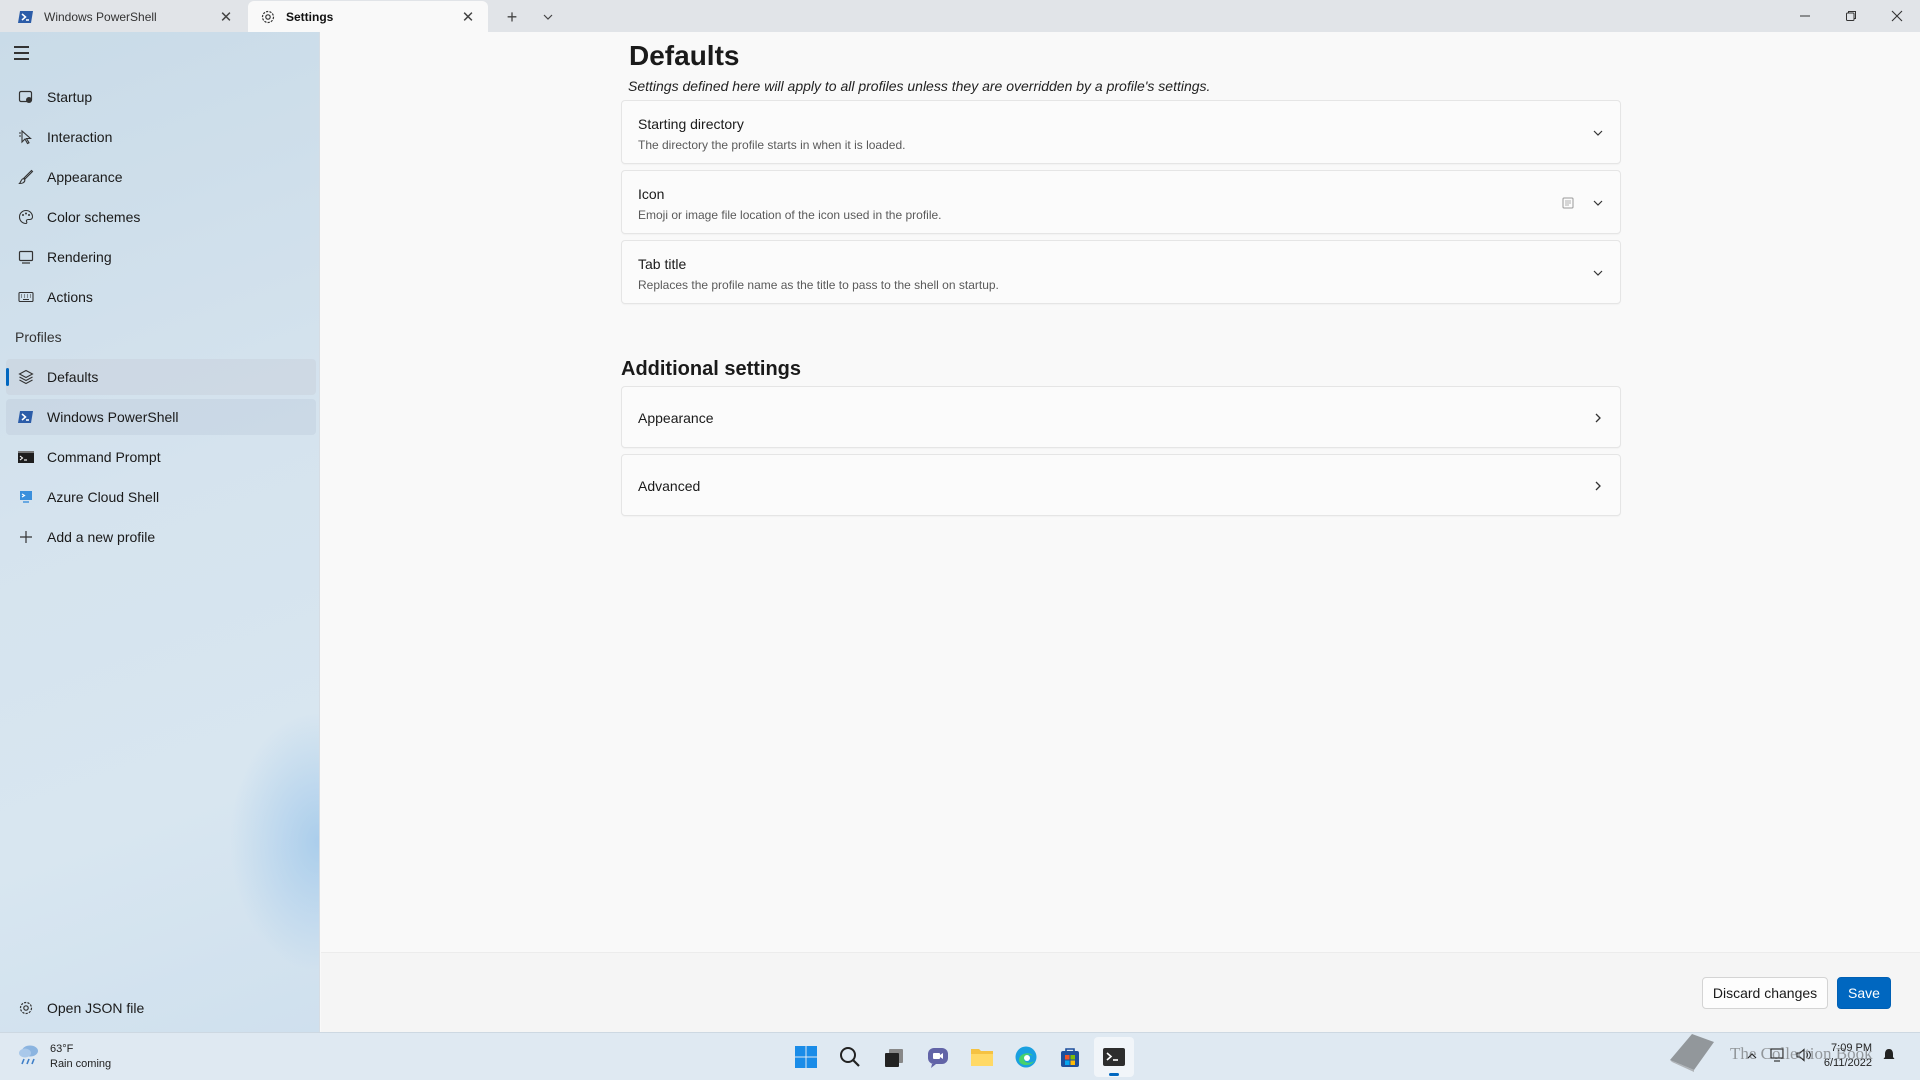  Describe the element at coordinates (26, 497) in the screenshot. I see `azure-icon` at that location.